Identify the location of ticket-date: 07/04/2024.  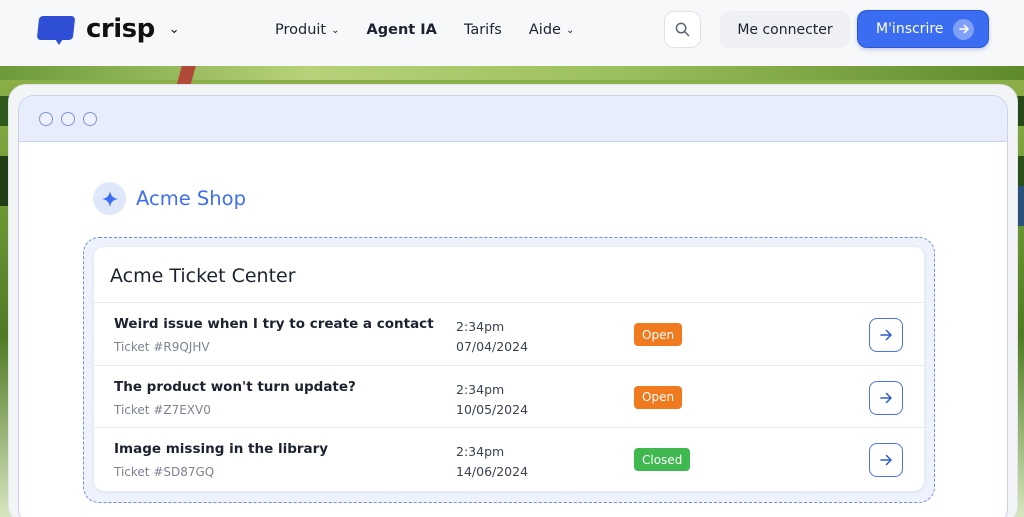
(492, 346).